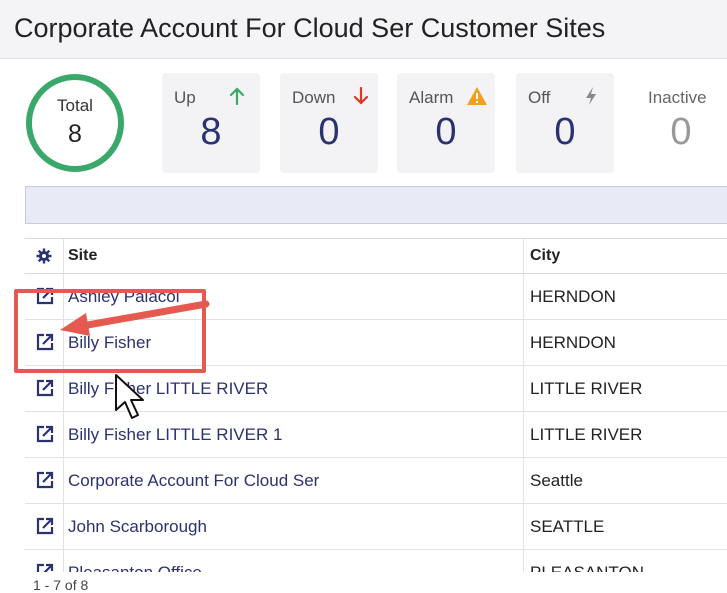 The height and width of the screenshot is (593, 727). What do you see at coordinates (61, 585) in the screenshot?
I see `pagination-info: 1 - 7 of 8` at bounding box center [61, 585].